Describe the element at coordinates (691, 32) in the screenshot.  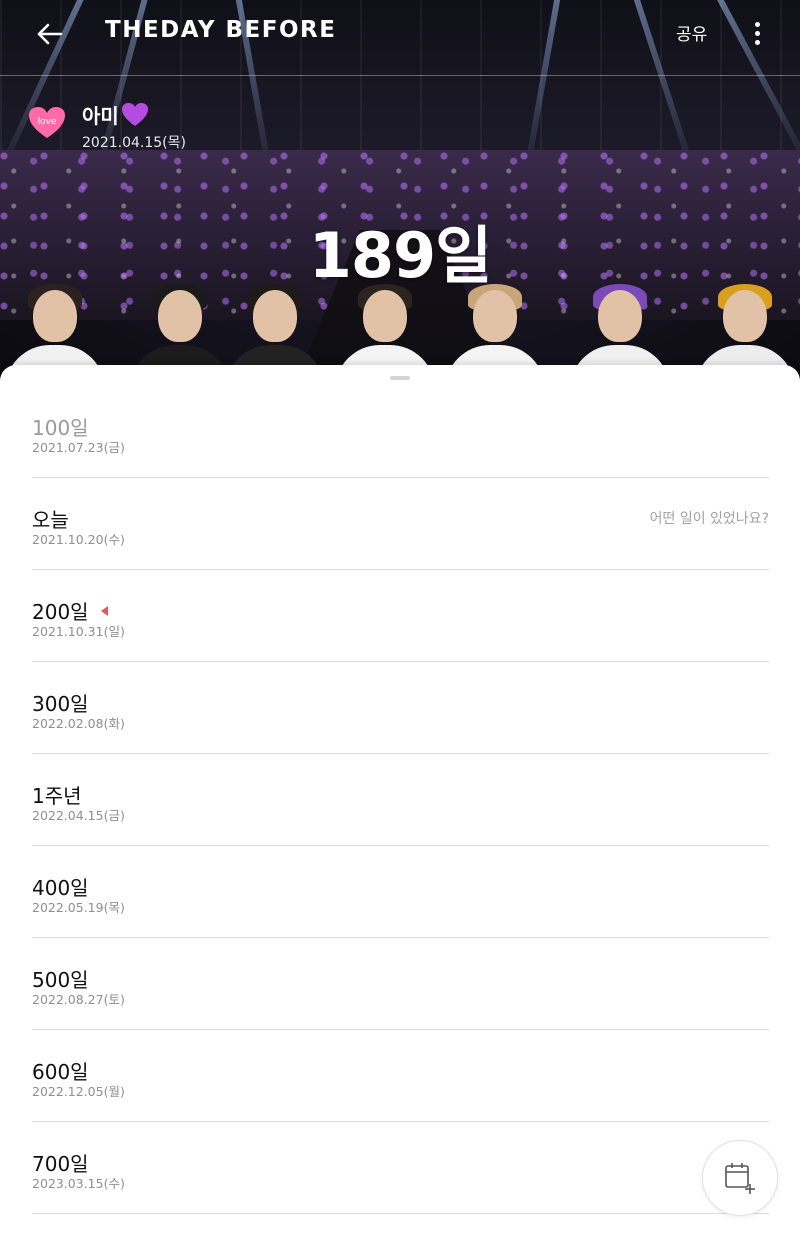
I see `share-button: 공유` at that location.